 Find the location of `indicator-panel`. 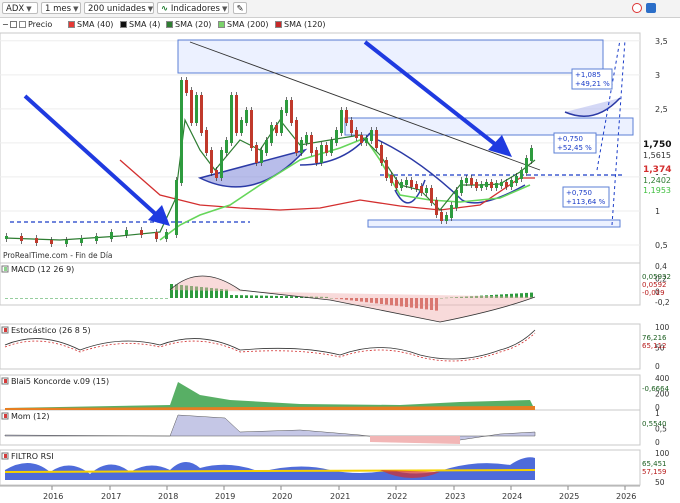

indicator-panel is located at coordinates (320, 346).